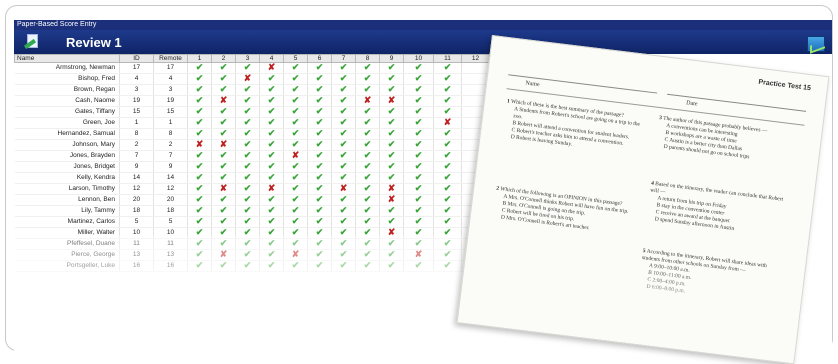 The image size is (838, 364). I want to click on table-row: Jones, Bridget 9 9 ✔ ✔ ✔ ✔ ✔ ✔ ✔ ✔ ✔ ✔ ✔, so click(252, 167).